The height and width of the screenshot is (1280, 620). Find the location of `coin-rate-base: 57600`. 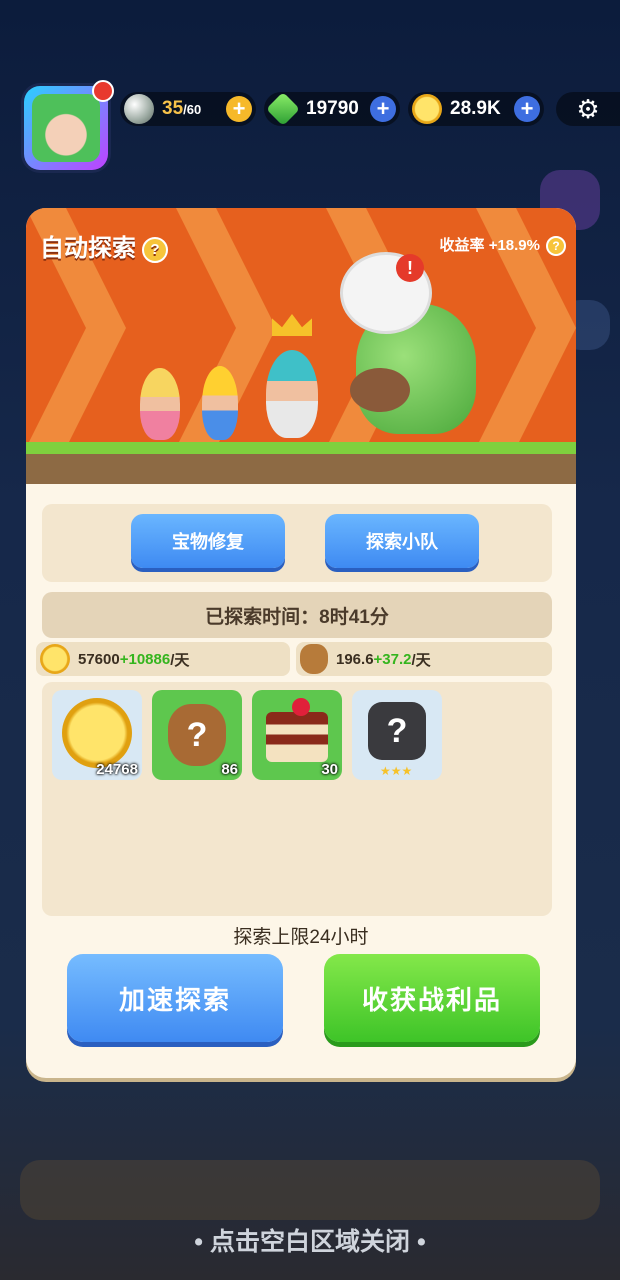

coin-rate-base: 57600 is located at coordinates (99, 659).